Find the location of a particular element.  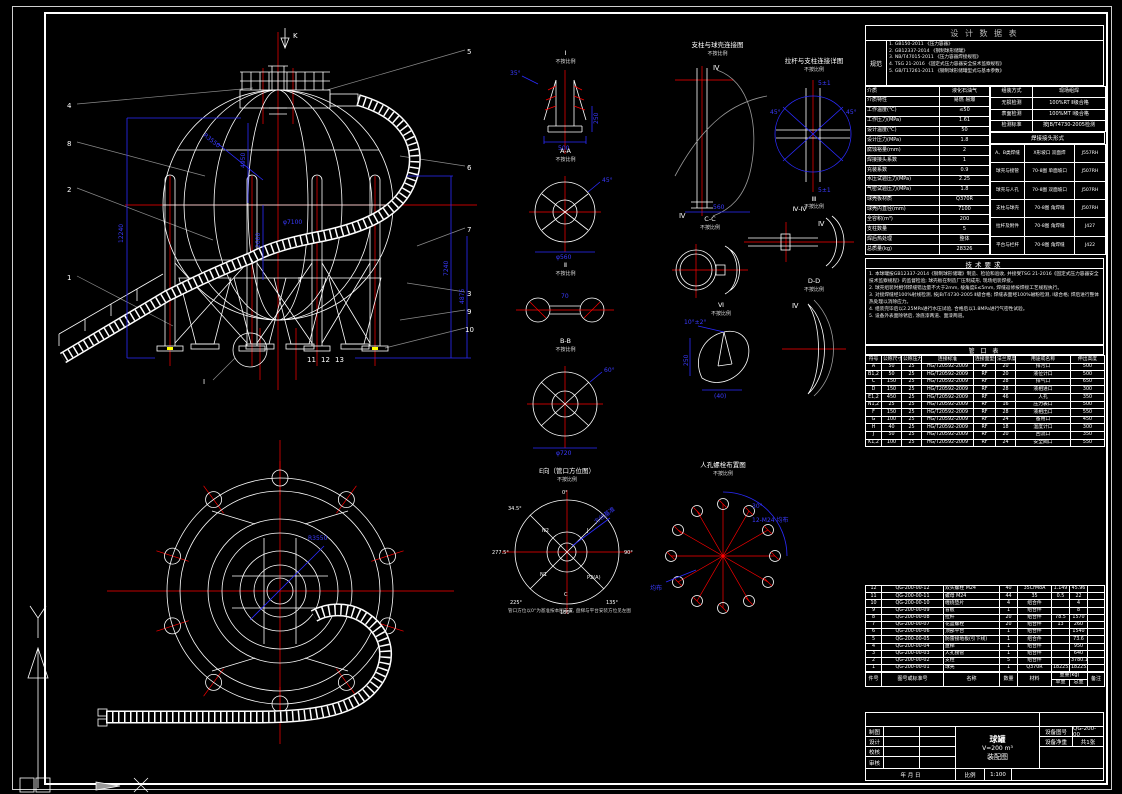

nozzle-row: H 40 25 HG/T20592-2009 RF 18 温度计口 300 is located at coordinates (985, 427).